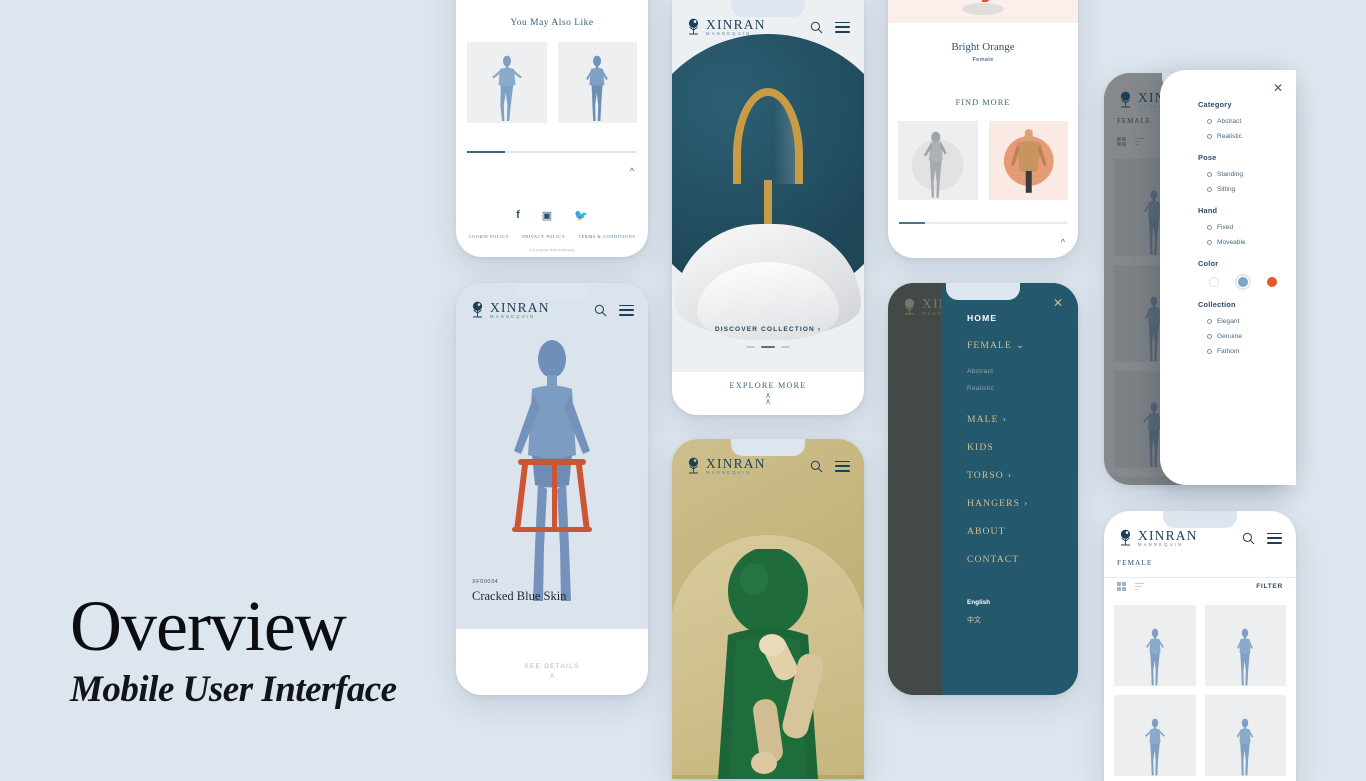 The width and height of the screenshot is (1366, 781). I want to click on divider, so click(1200, 577).